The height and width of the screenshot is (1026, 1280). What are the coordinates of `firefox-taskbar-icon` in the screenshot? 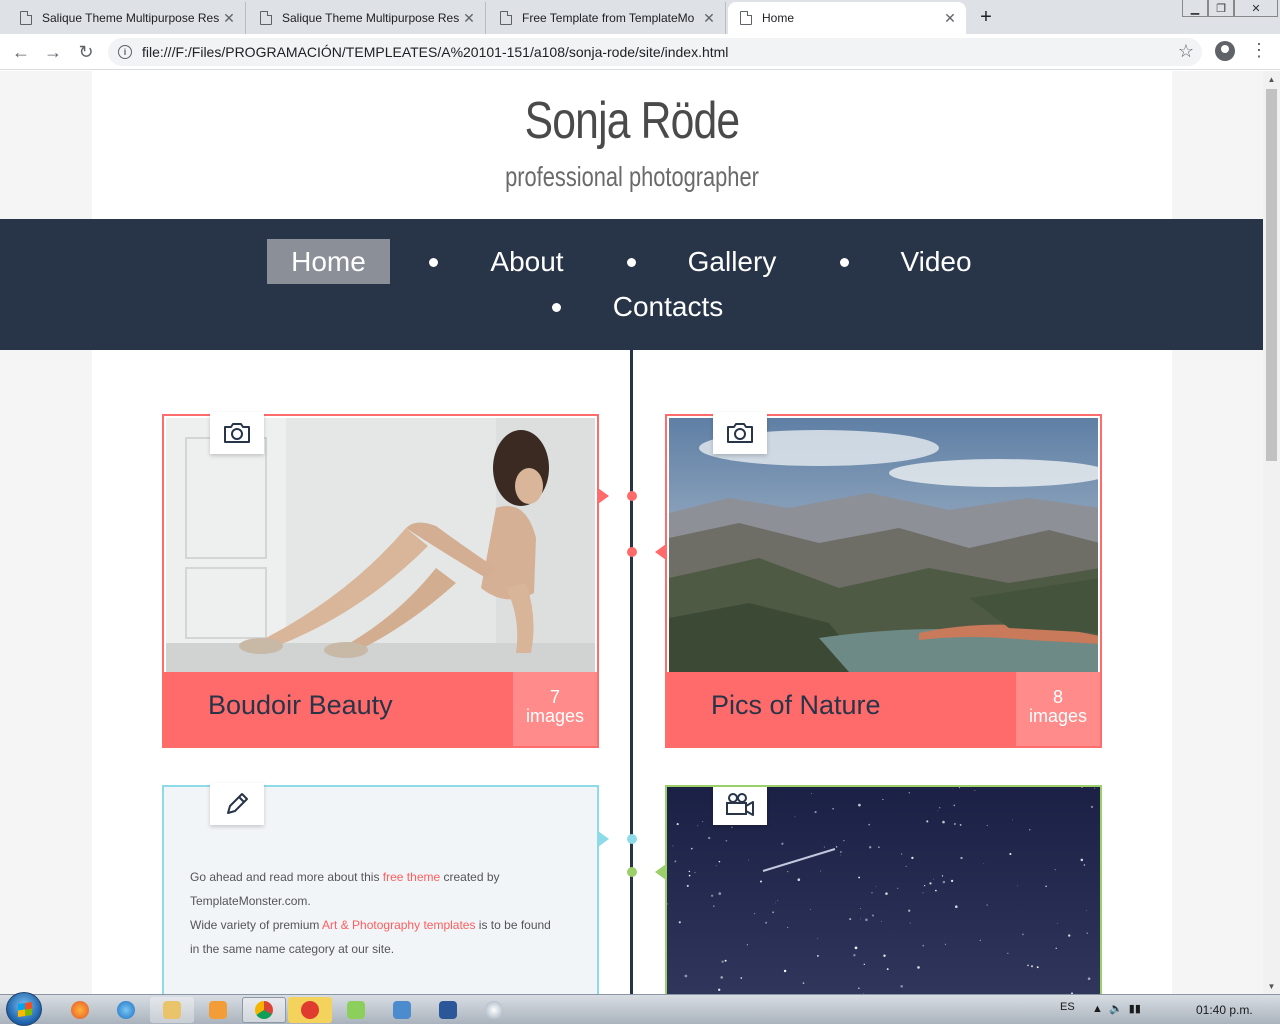 It's located at (80, 1010).